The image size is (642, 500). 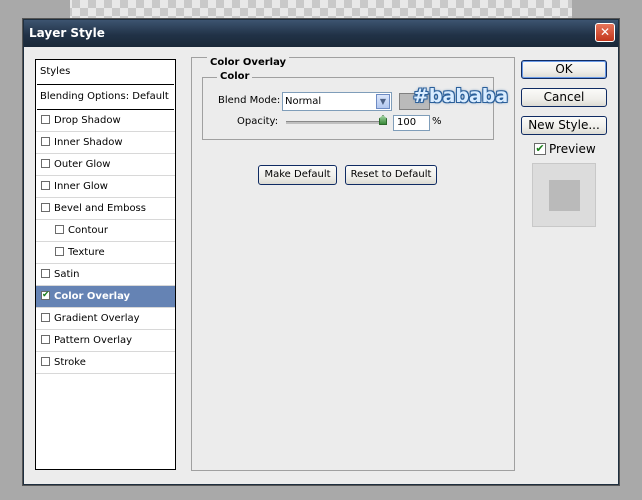 What do you see at coordinates (93, 340) in the screenshot?
I see `style-item-label: Pattern Overlay` at bounding box center [93, 340].